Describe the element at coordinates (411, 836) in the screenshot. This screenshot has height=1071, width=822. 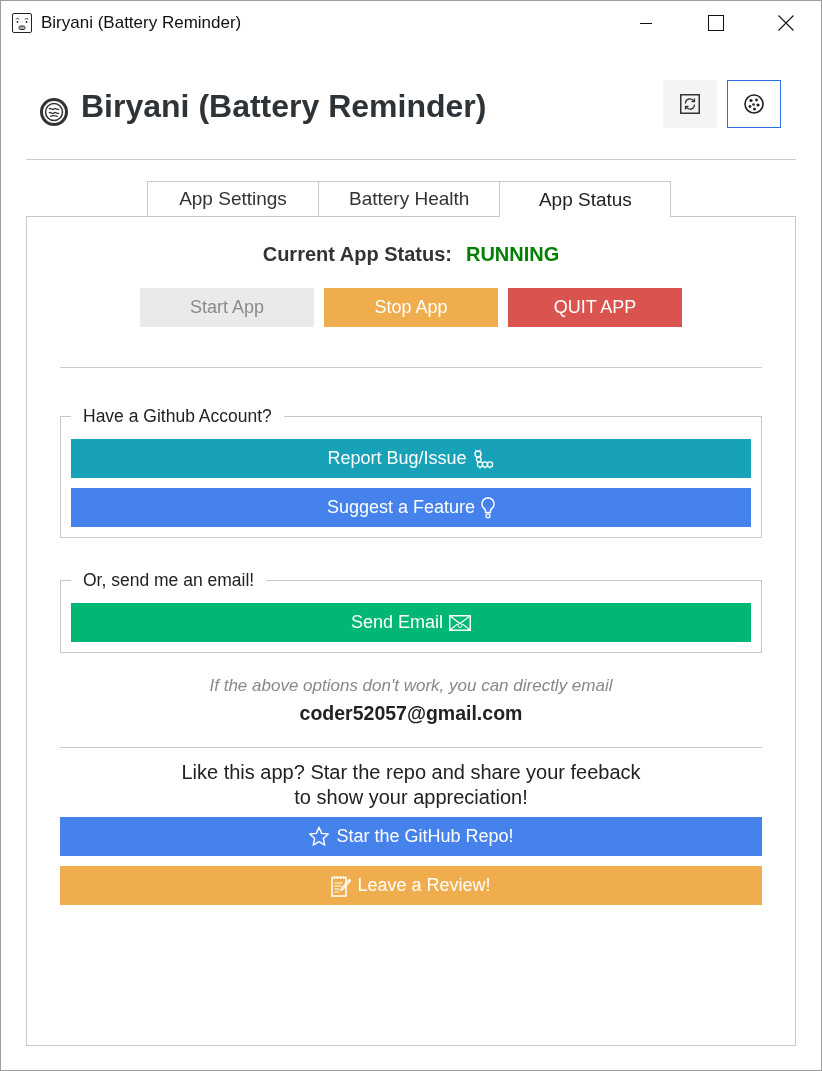
I see `star-repo-button: Star the GitHub Repo!` at that location.